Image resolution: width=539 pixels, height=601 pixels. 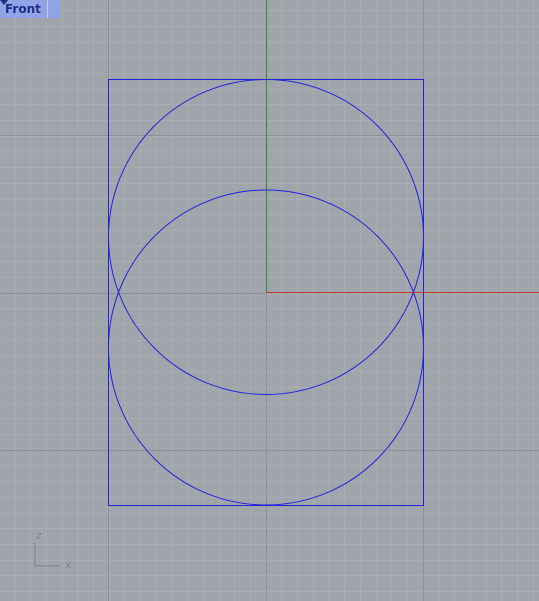 I want to click on chevron-down-icon, so click(x=4, y=2).